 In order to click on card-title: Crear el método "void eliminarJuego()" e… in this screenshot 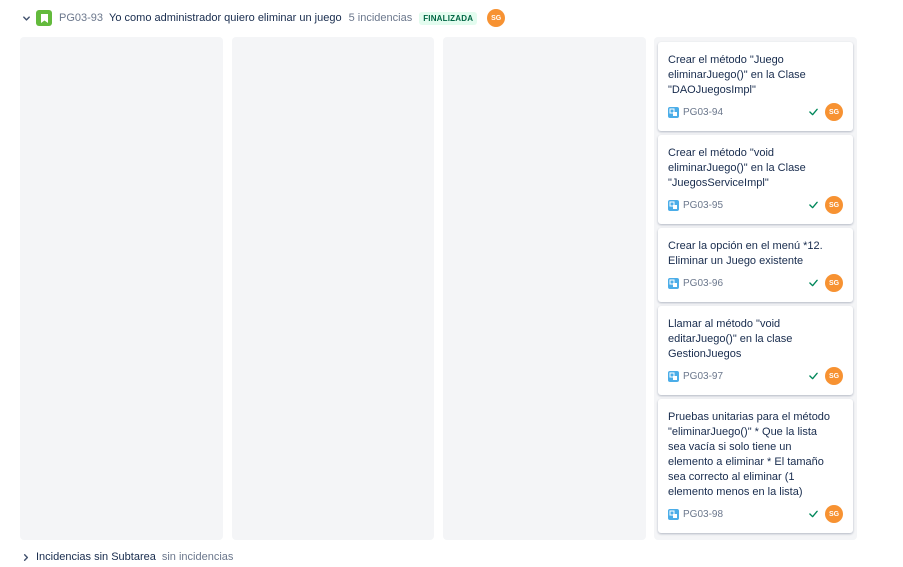, I will do `click(737, 168)`.